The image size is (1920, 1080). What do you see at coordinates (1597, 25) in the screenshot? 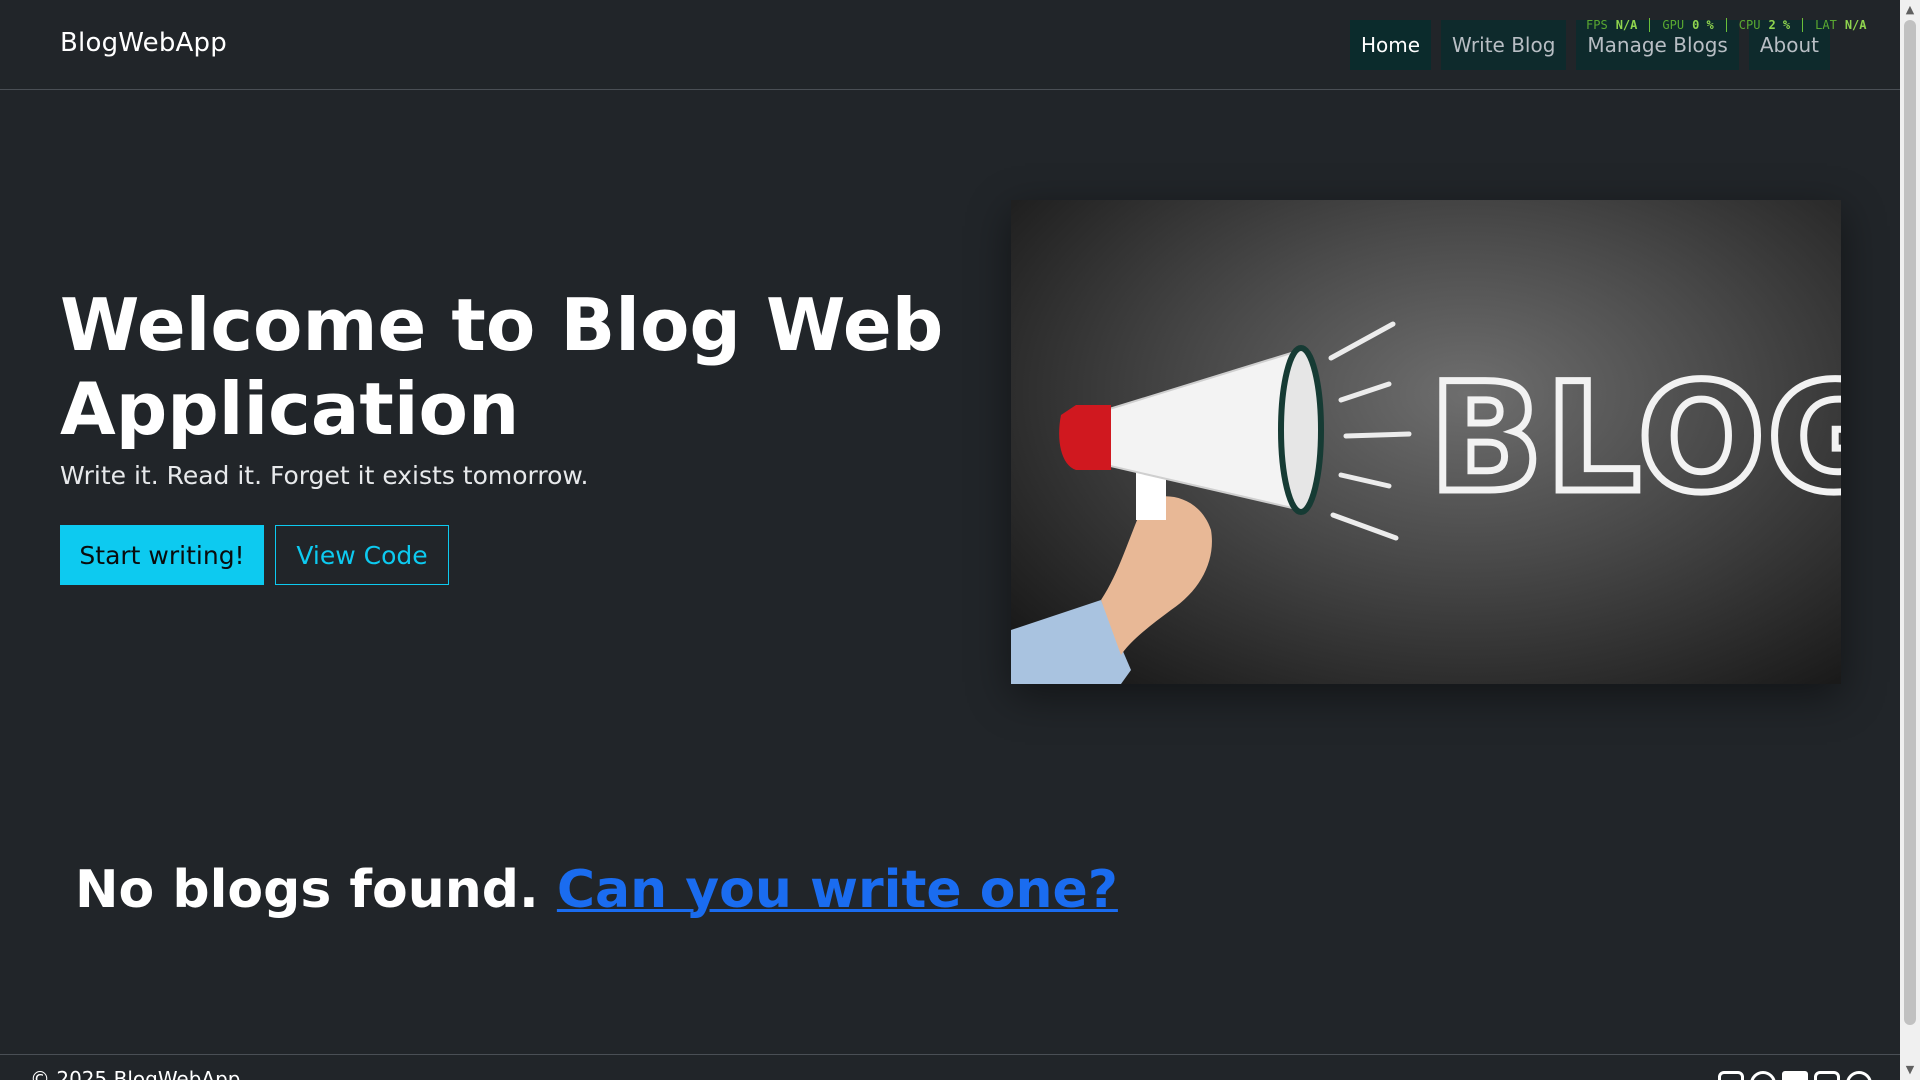
I see `perf-fps-label: FPS` at bounding box center [1597, 25].